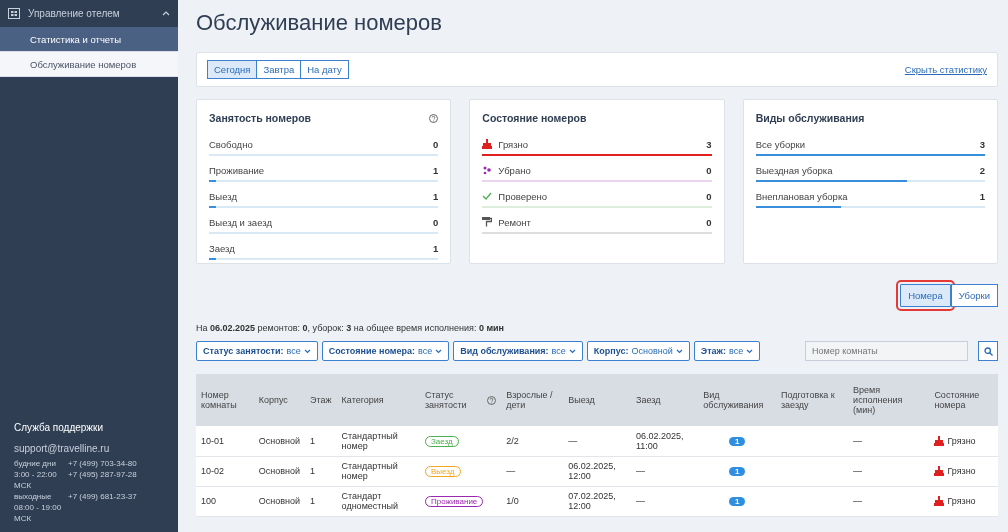  I want to click on stat-label: Выездная уборка, so click(794, 170).